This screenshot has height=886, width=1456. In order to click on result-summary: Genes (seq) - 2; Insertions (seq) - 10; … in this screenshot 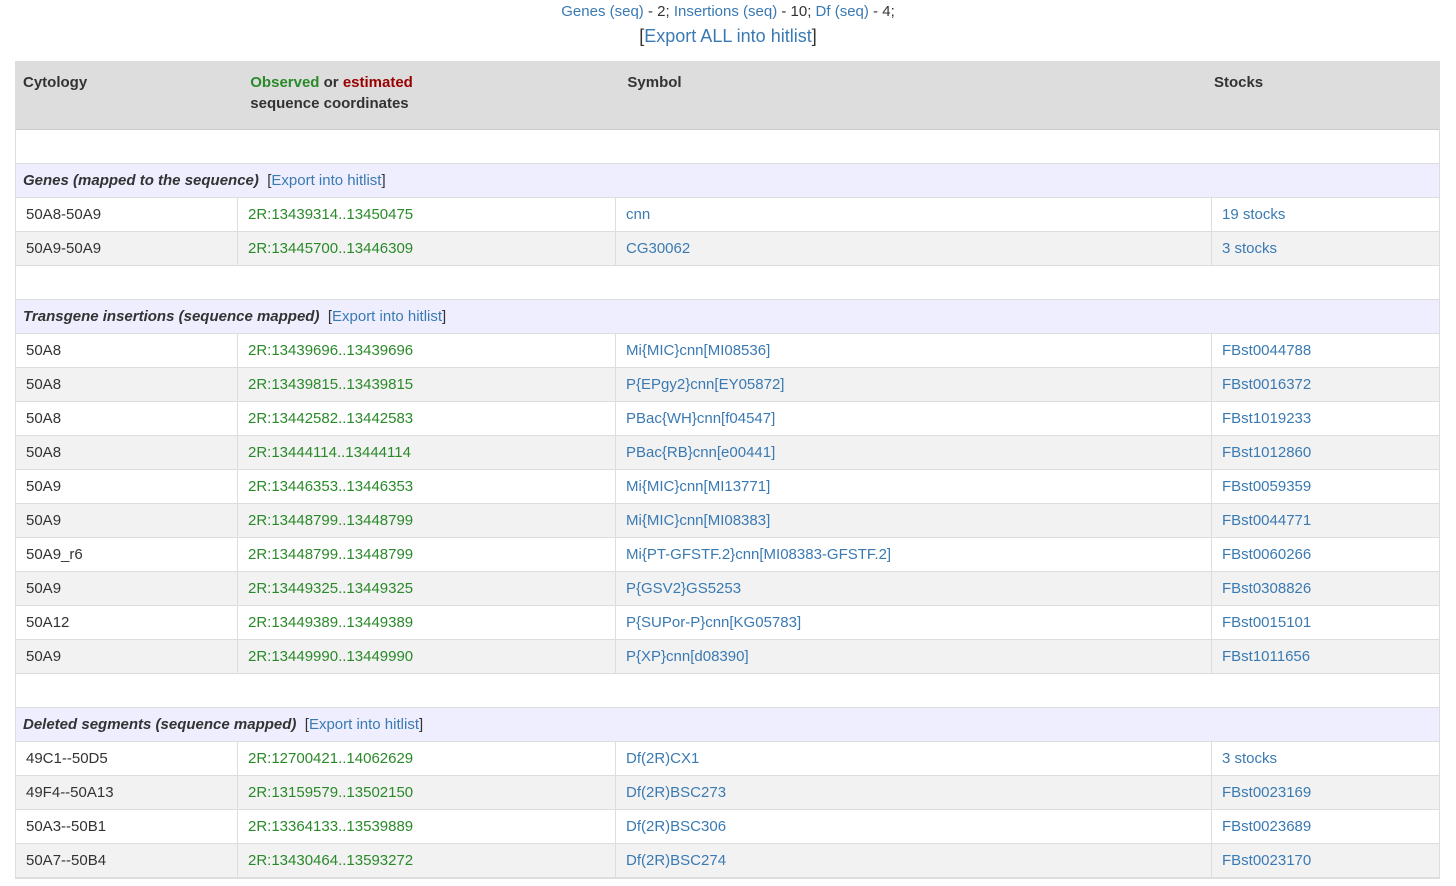, I will do `click(728, 12)`.